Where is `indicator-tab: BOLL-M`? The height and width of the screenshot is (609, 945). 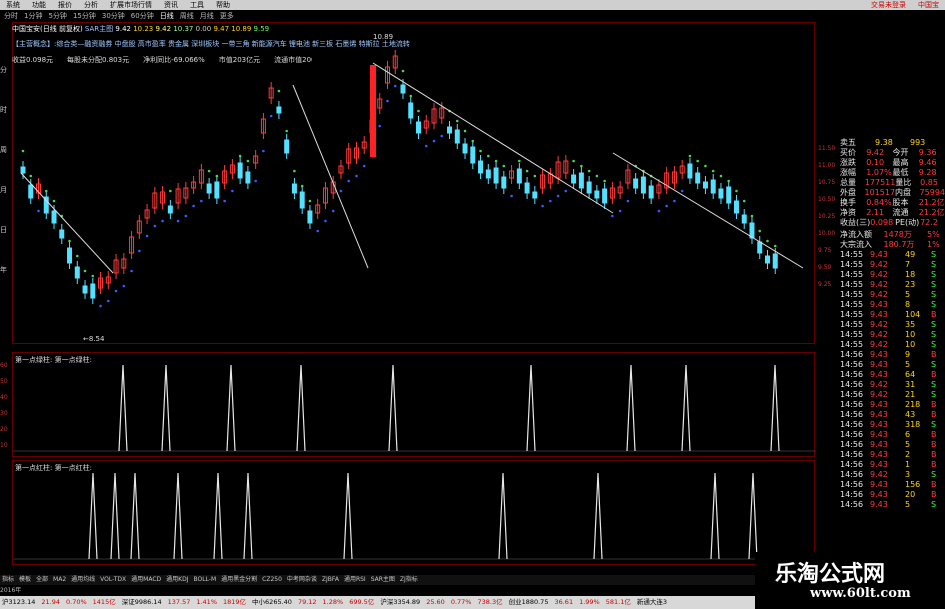 indicator-tab: BOLL-M is located at coordinates (204, 580).